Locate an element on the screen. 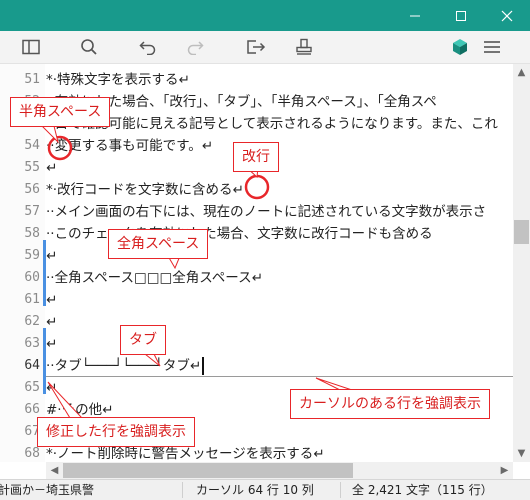 Image resolution: width=530 pixels, height=500 pixels. line-number: 67 is located at coordinates (32, 431).